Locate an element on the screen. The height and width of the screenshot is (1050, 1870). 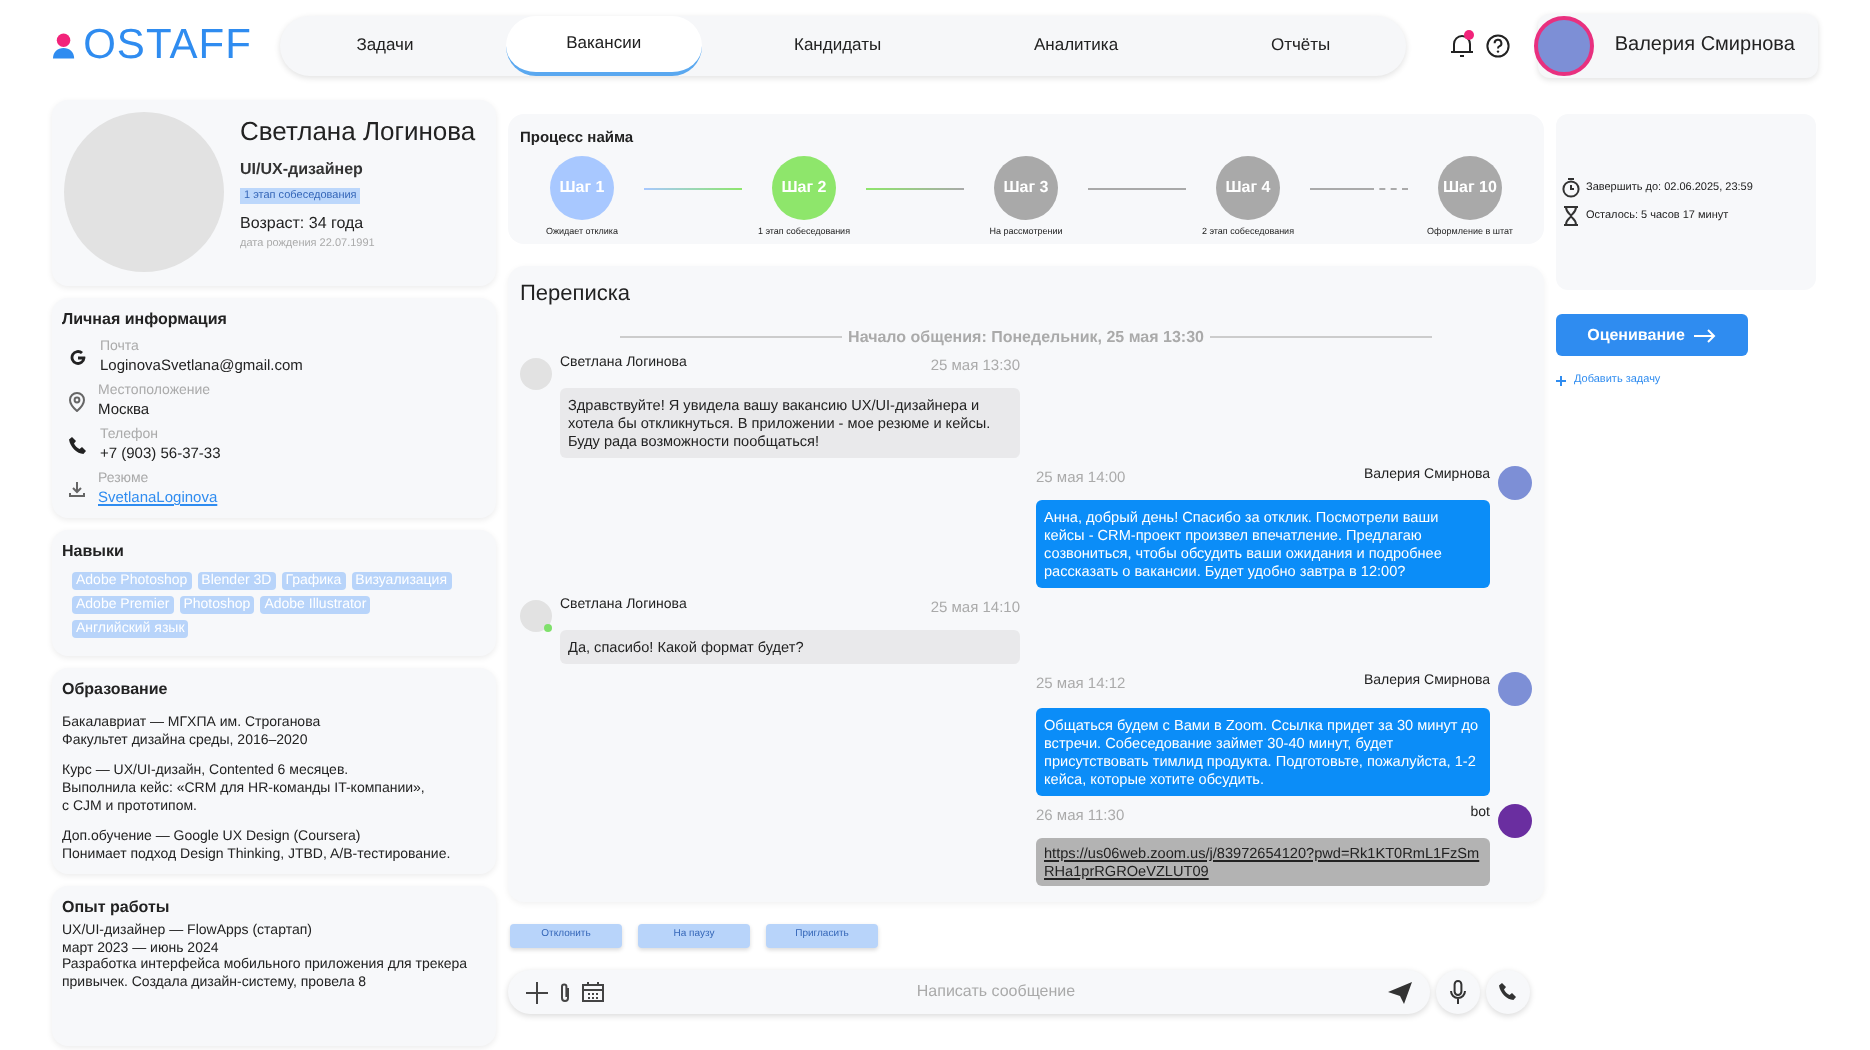
section-title: Образование is located at coordinates (116, 690).